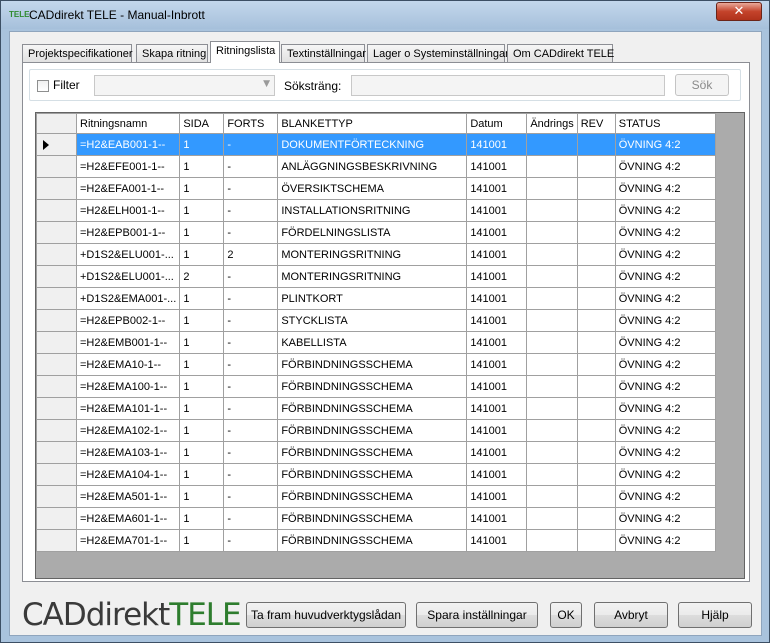 This screenshot has height=643, width=770. Describe the element at coordinates (128, 232) in the screenshot. I see `table-cell: =H2&EPB001-1--` at that location.